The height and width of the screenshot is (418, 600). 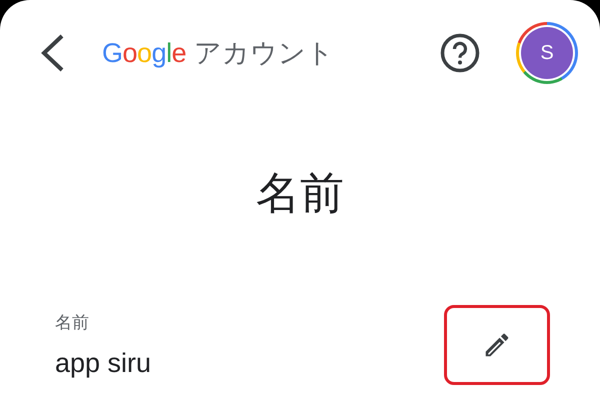 I want to click on field-value: app siru, so click(x=103, y=363).